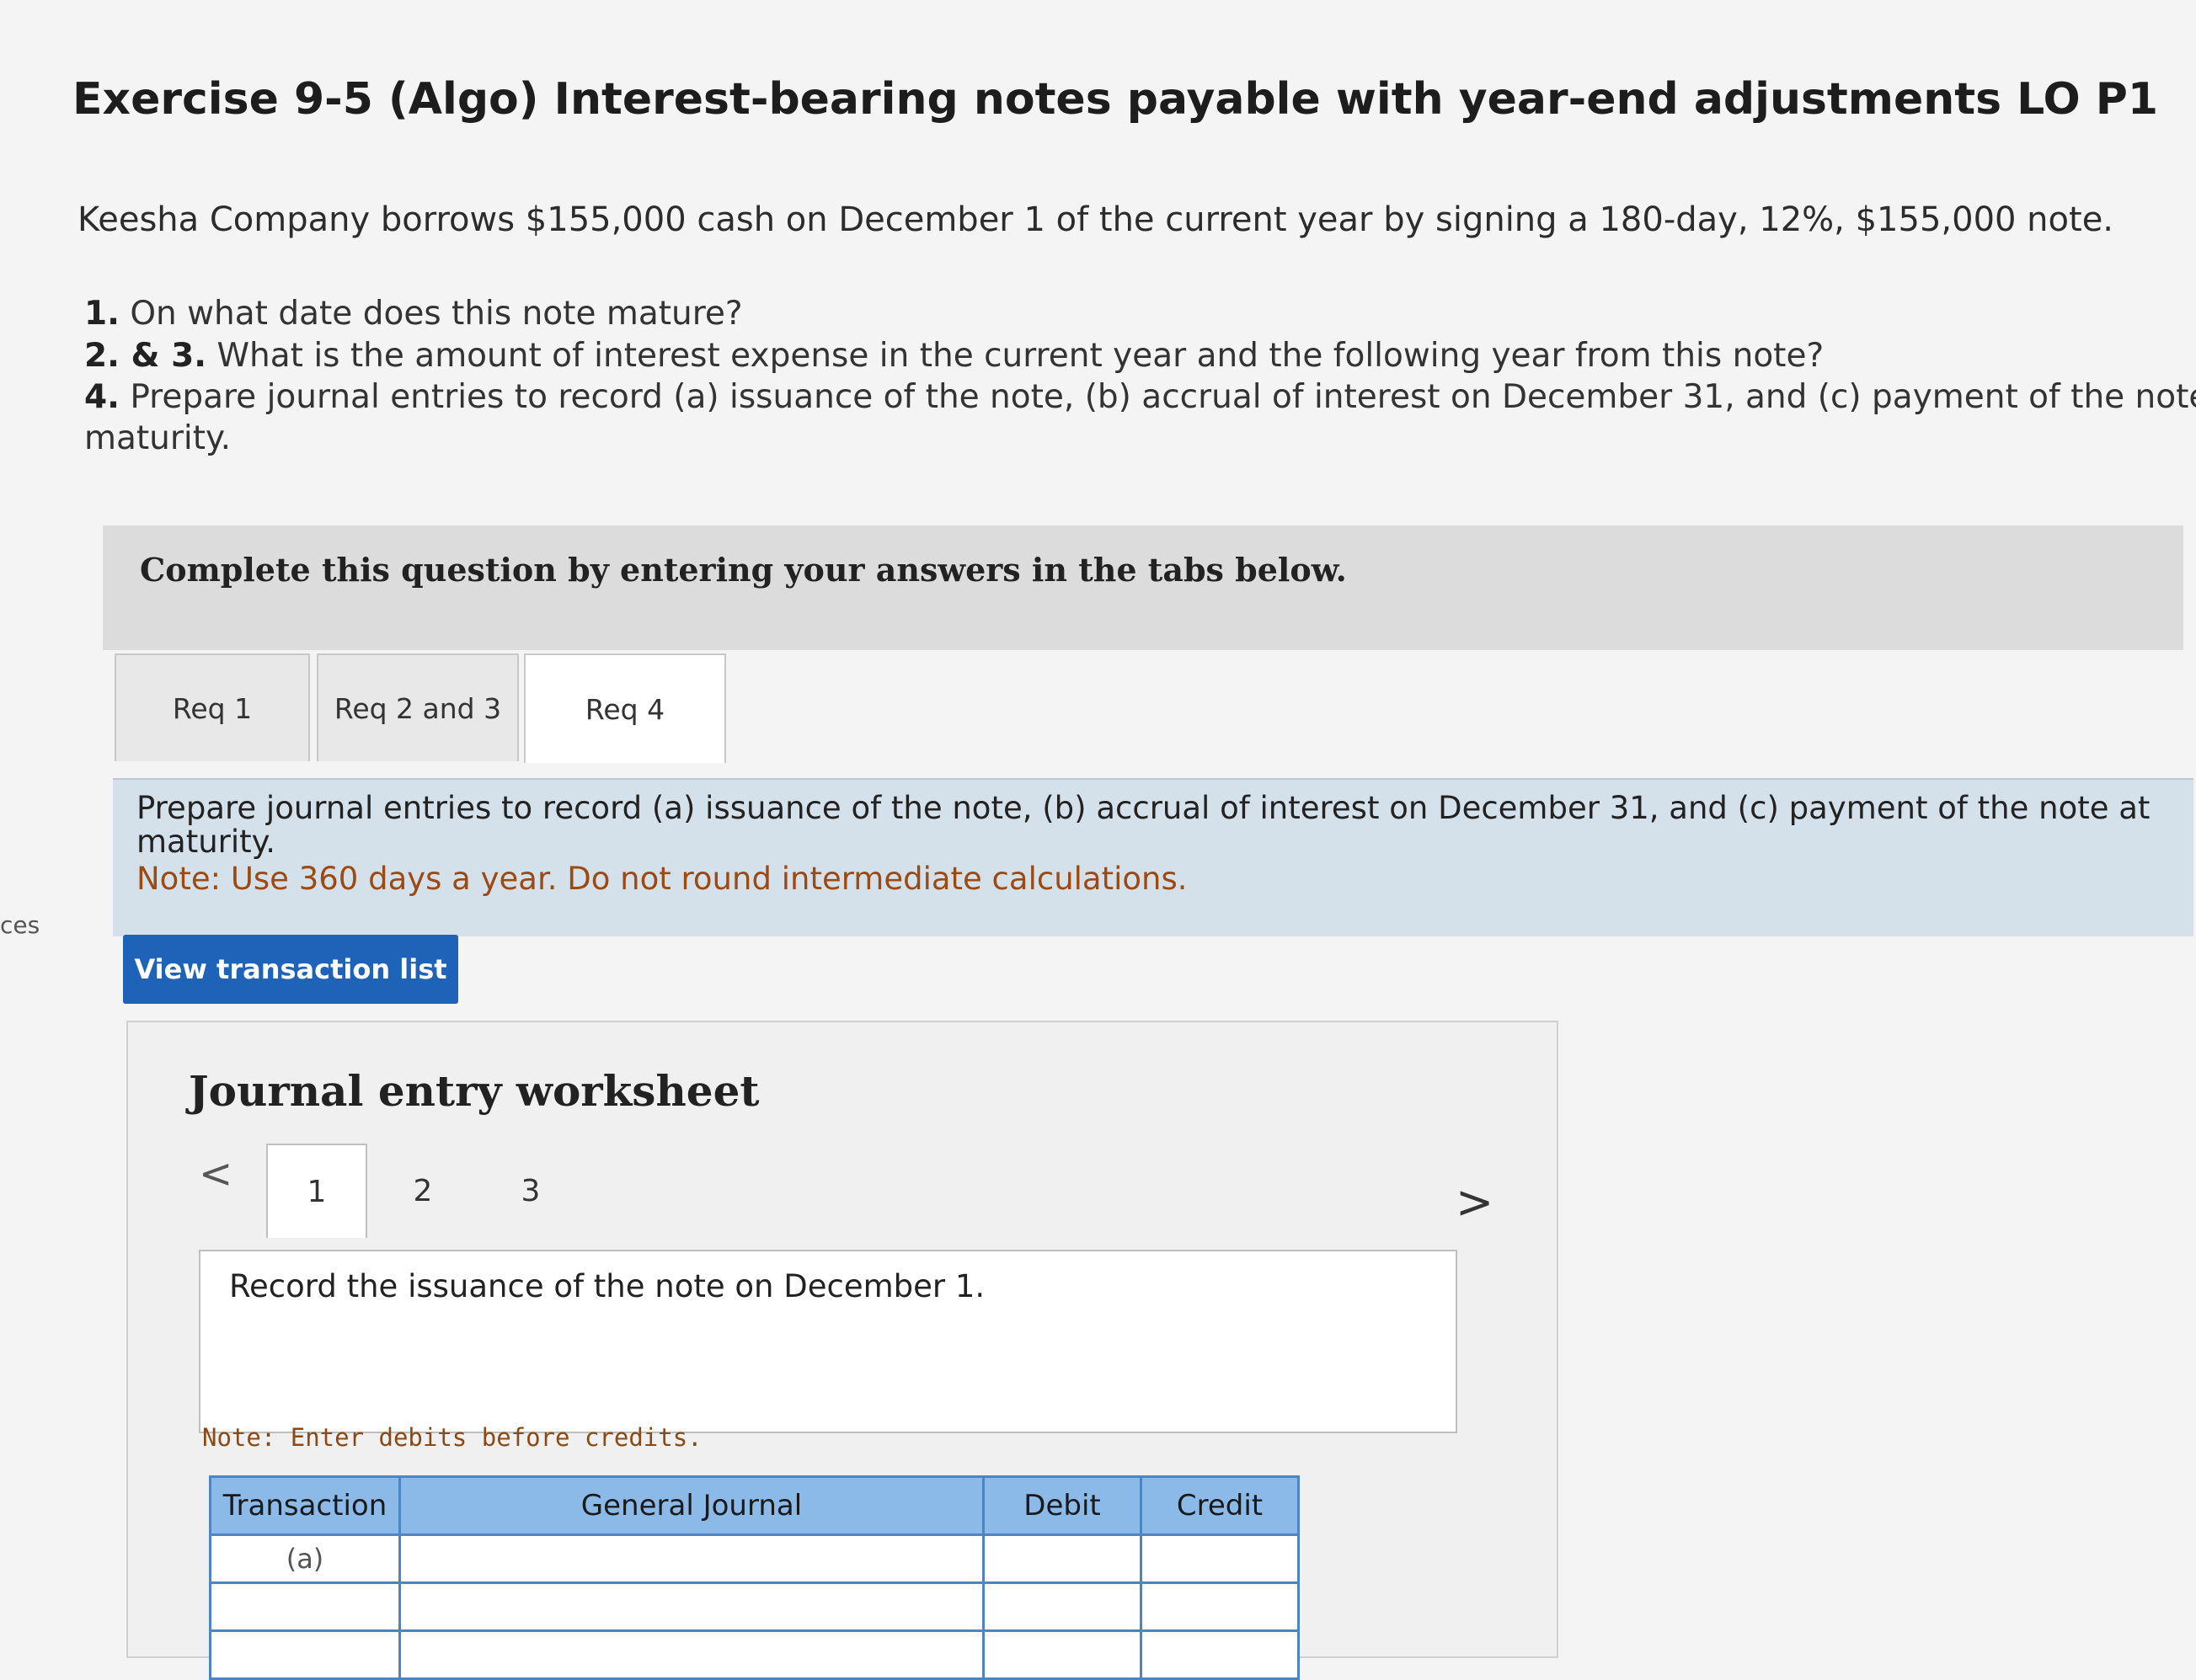 The width and height of the screenshot is (2196, 1680). I want to click on tab-req-4: Req 4, so click(625, 708).